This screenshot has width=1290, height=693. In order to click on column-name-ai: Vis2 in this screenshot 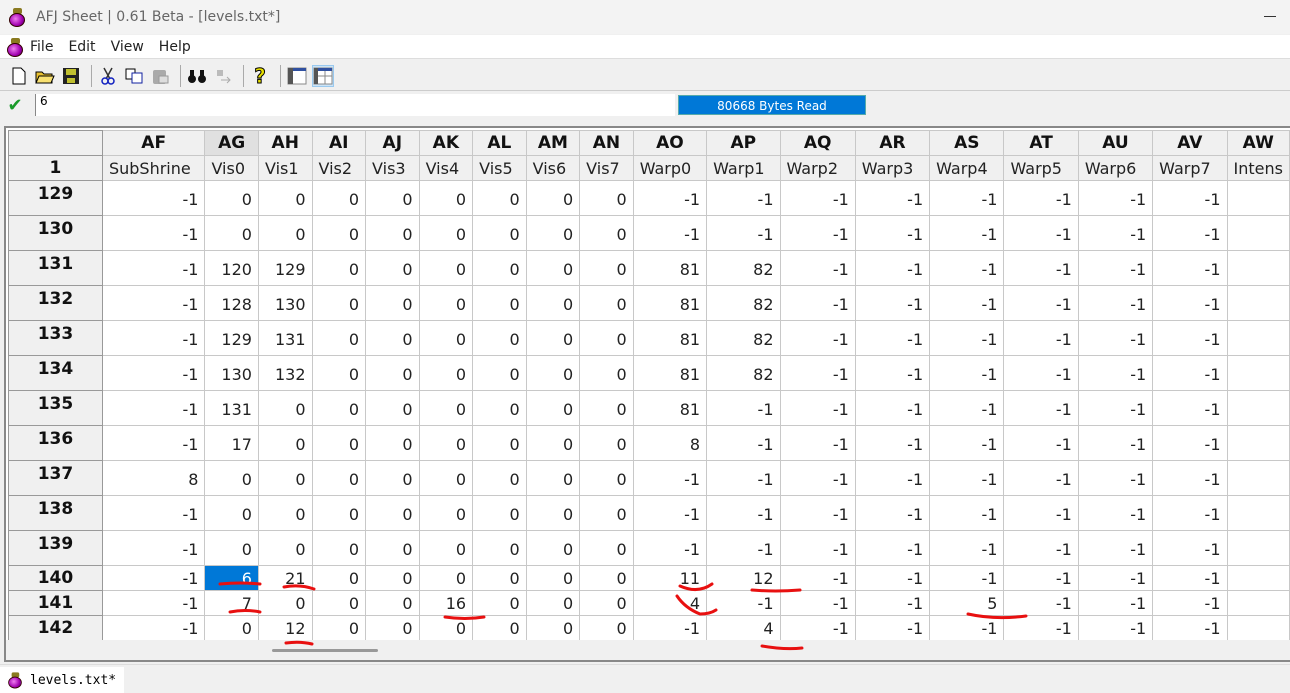, I will do `click(339, 168)`.